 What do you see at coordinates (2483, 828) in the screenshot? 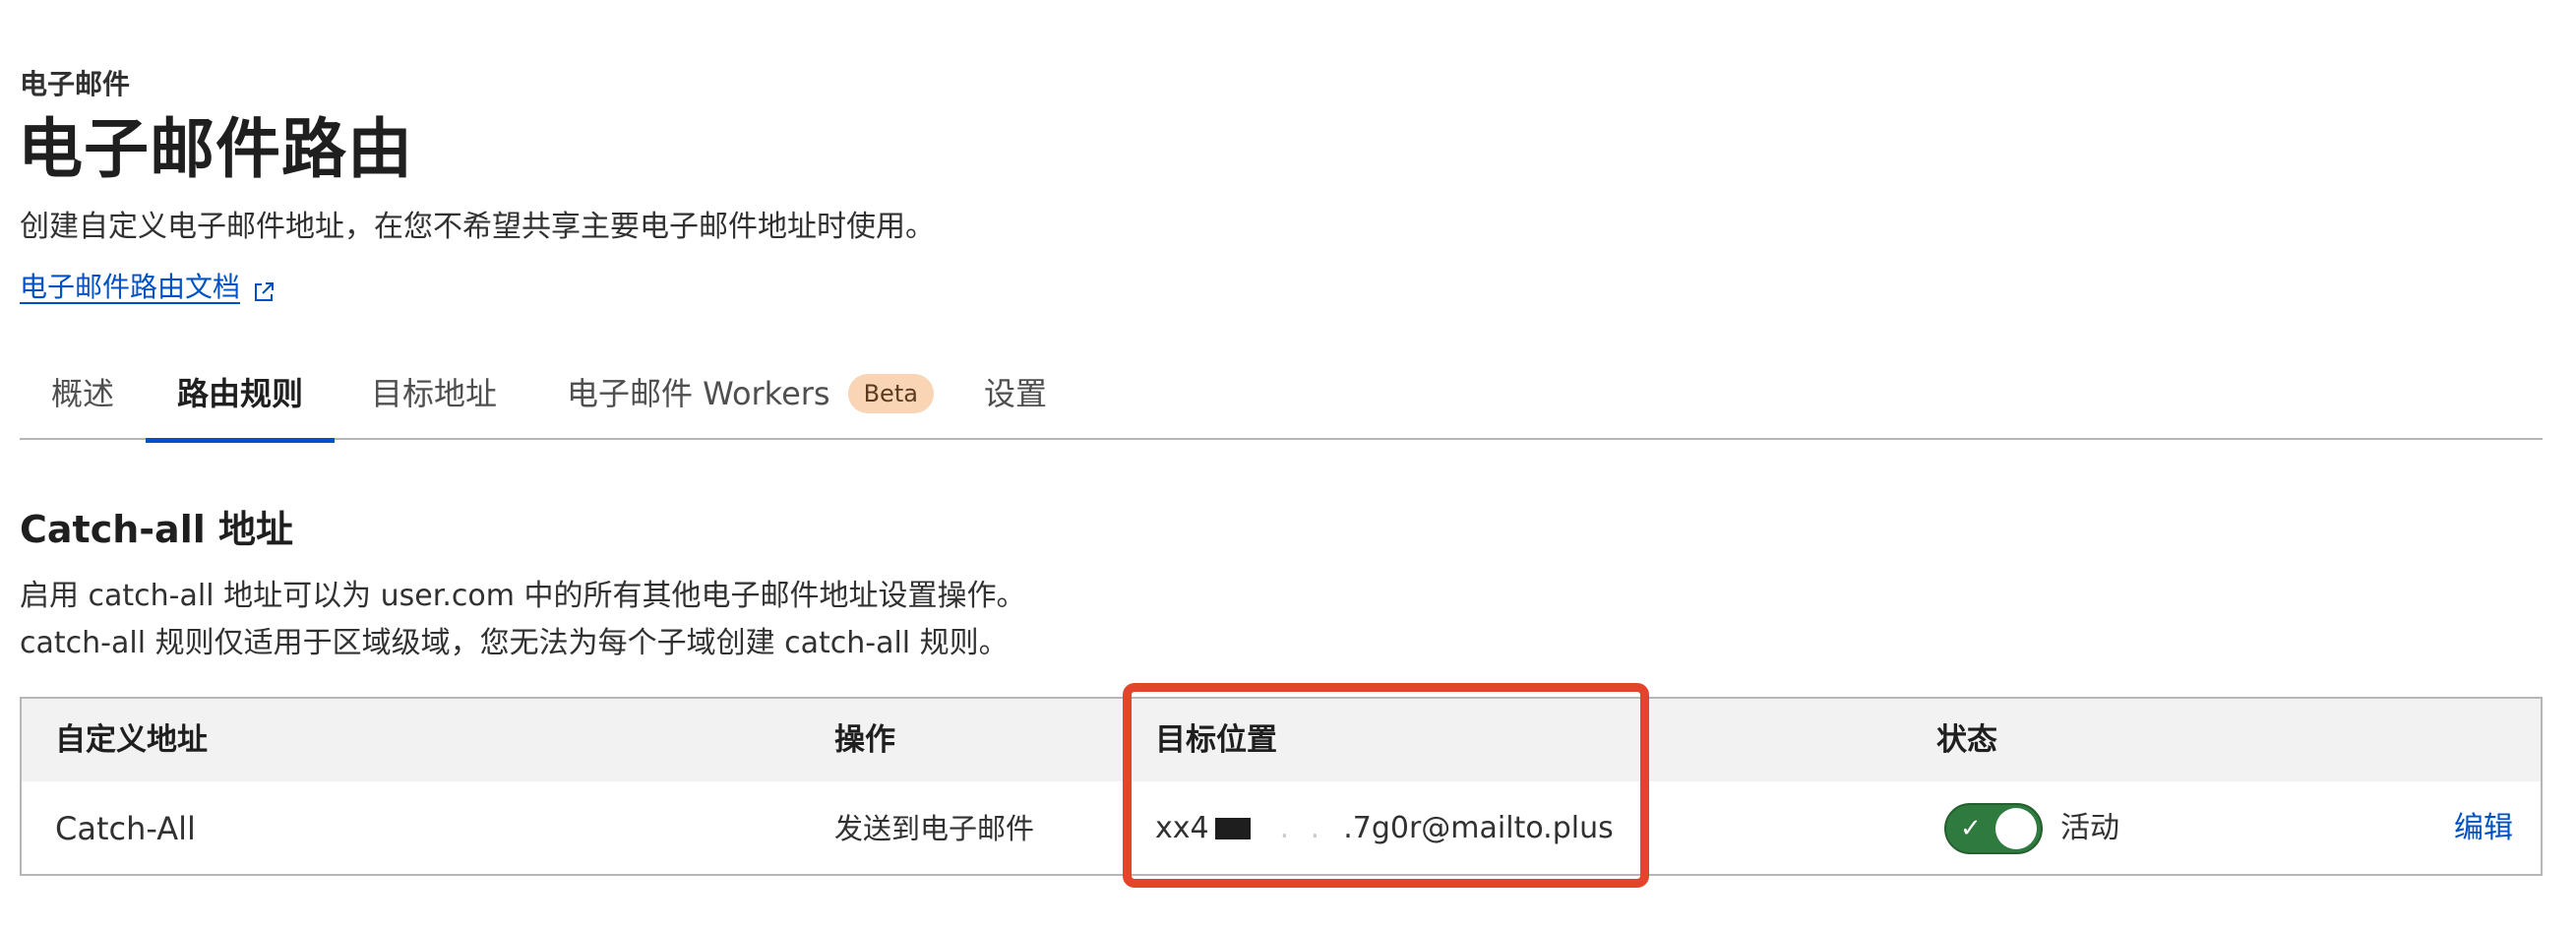
I see `edit-button: 编辑` at bounding box center [2483, 828].